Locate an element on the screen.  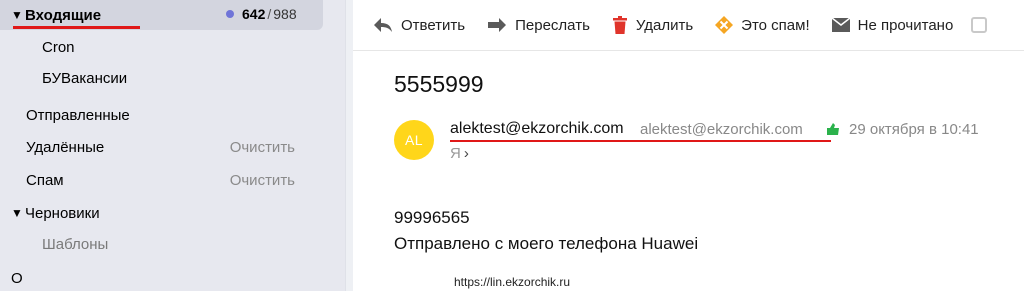
verified-sender-icon is located at coordinates (833, 129).